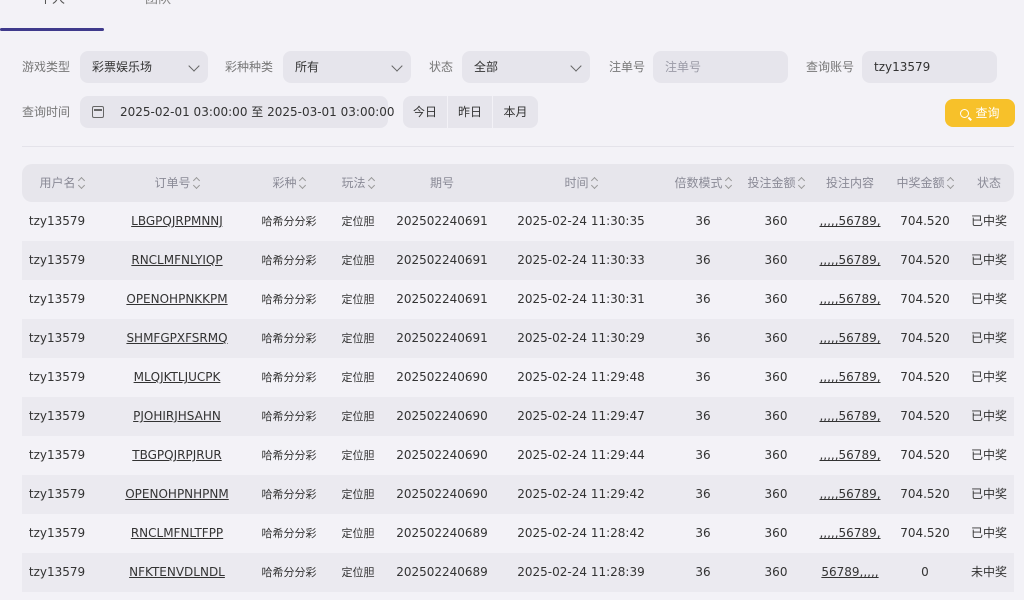  What do you see at coordinates (442, 572) in the screenshot?
I see `cell-issue: 202502240689` at bounding box center [442, 572].